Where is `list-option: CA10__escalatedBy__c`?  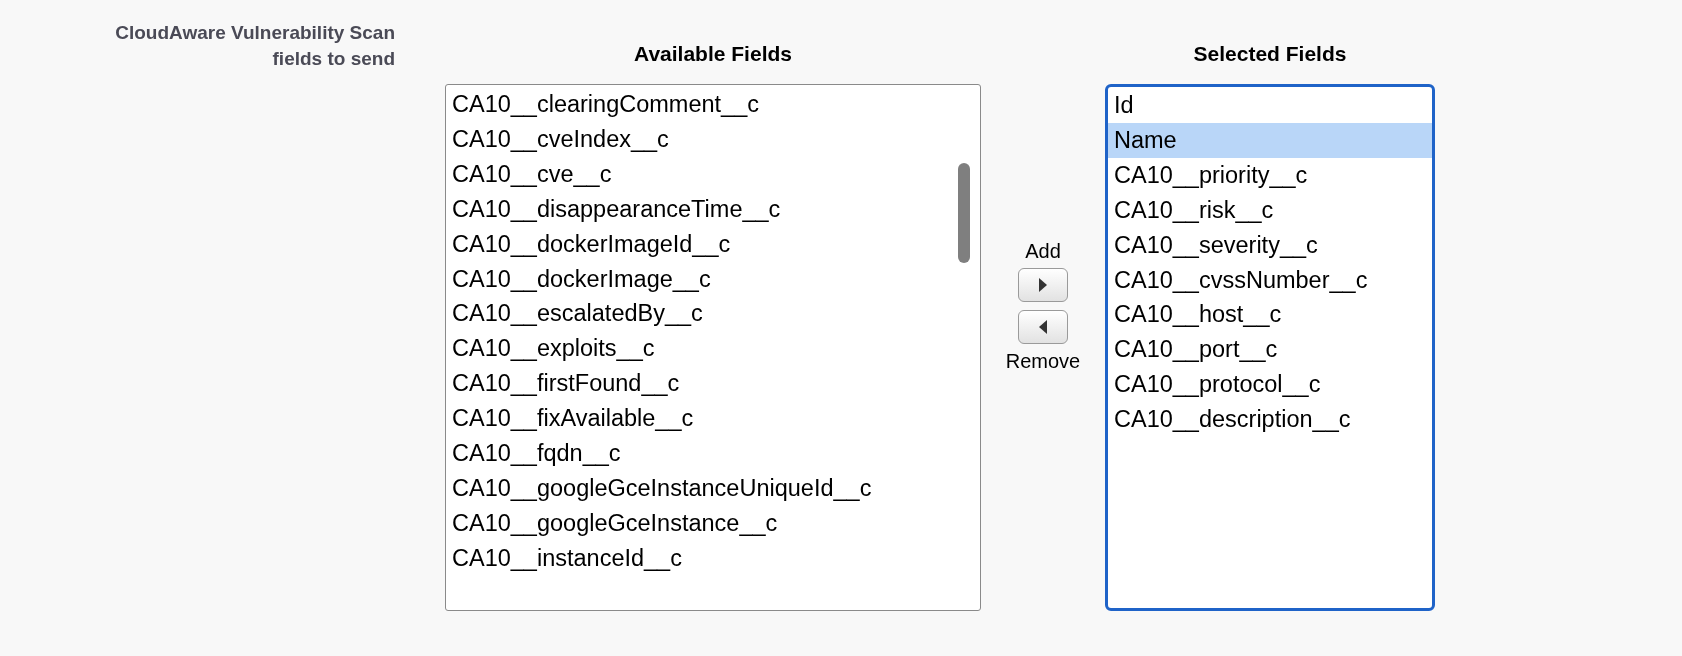
list-option: CA10__escalatedBy__c is located at coordinates (713, 314).